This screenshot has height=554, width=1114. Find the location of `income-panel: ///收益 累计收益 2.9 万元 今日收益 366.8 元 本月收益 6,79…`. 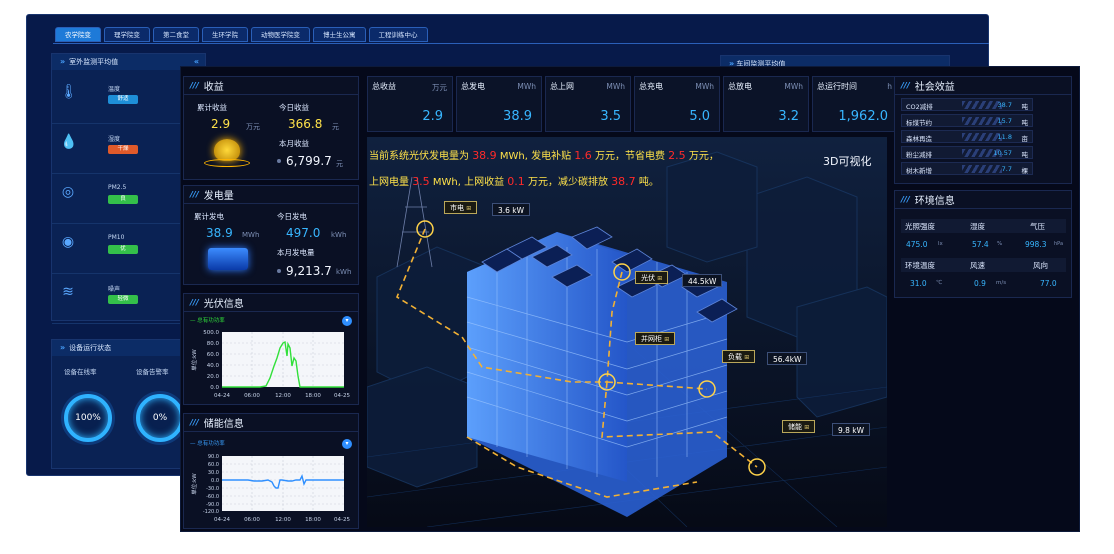

income-panel: ///收益 累计收益 2.9 万元 今日收益 366.8 元 本月收益 6,79… is located at coordinates (271, 128).